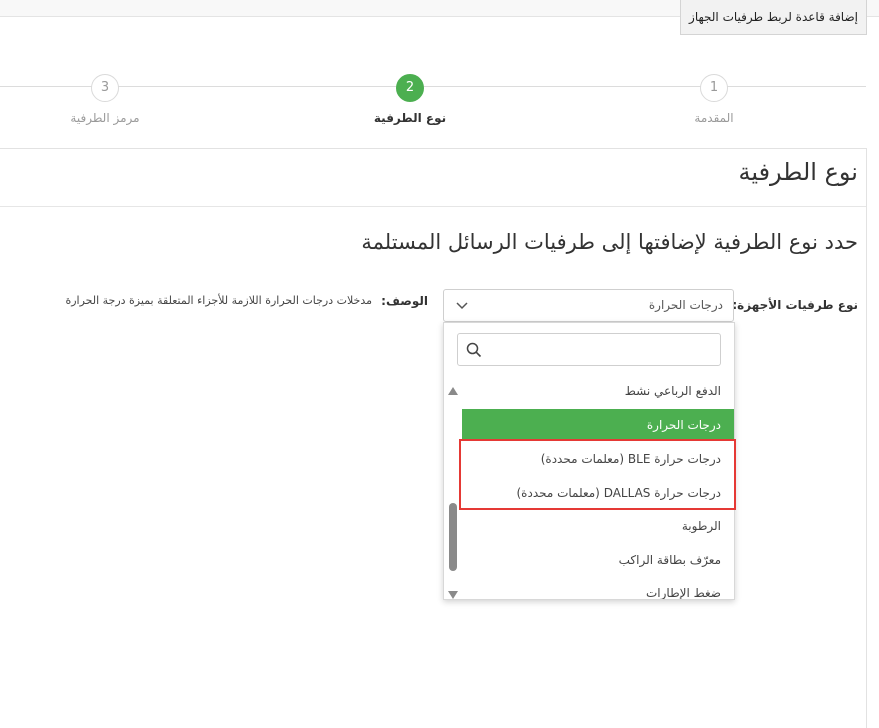 The height and width of the screenshot is (728, 879). I want to click on dropdown-search-area, so click(589, 349).